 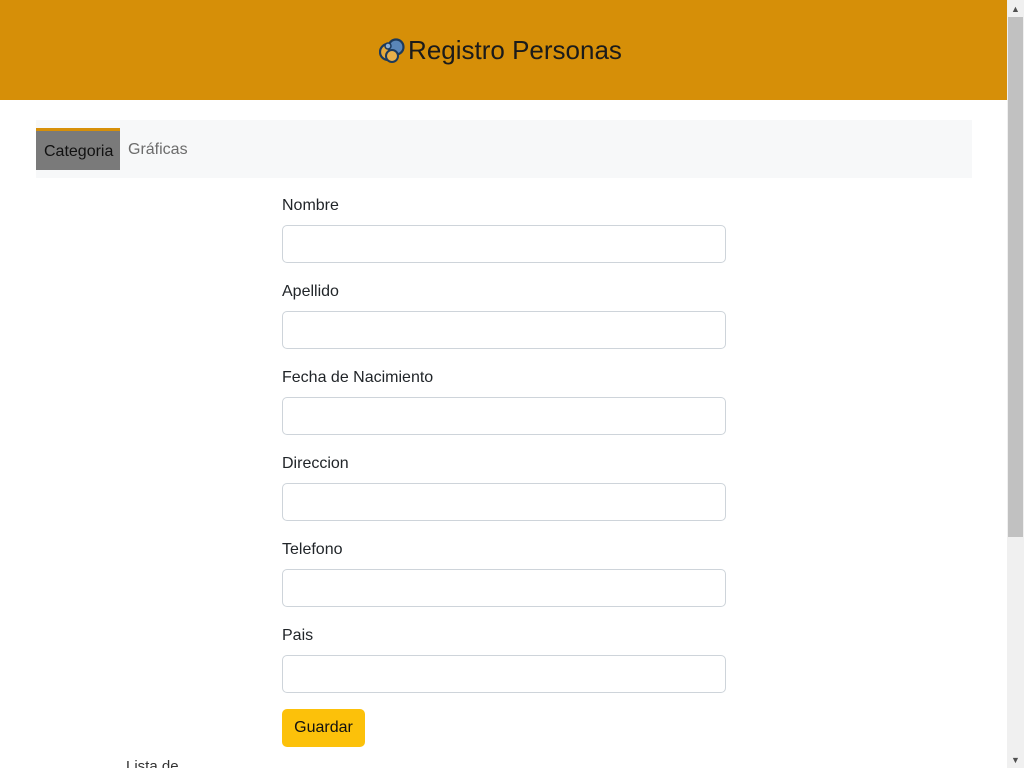 What do you see at coordinates (158, 149) in the screenshot?
I see `tab-graficas: Gráficas` at bounding box center [158, 149].